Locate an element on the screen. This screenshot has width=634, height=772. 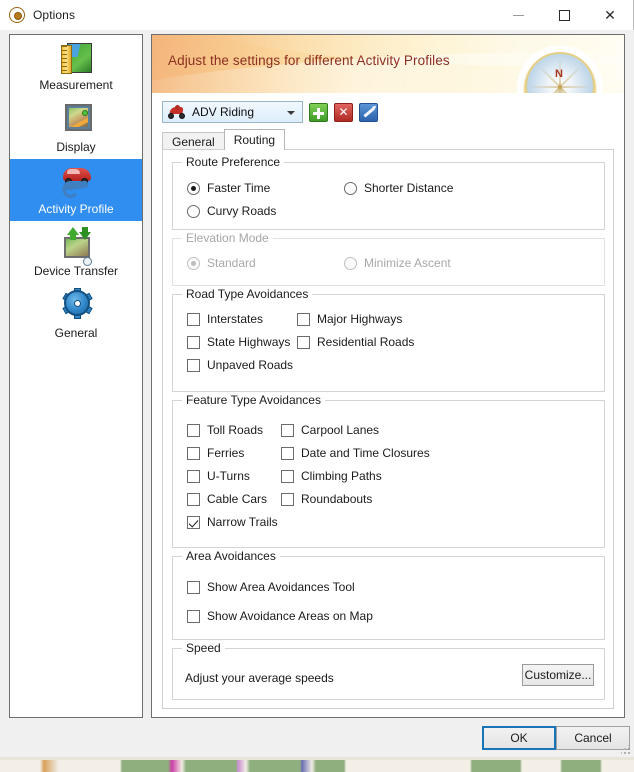
checkbox-date-and-time-closures: Date and Time Closures is located at coordinates (355, 453).